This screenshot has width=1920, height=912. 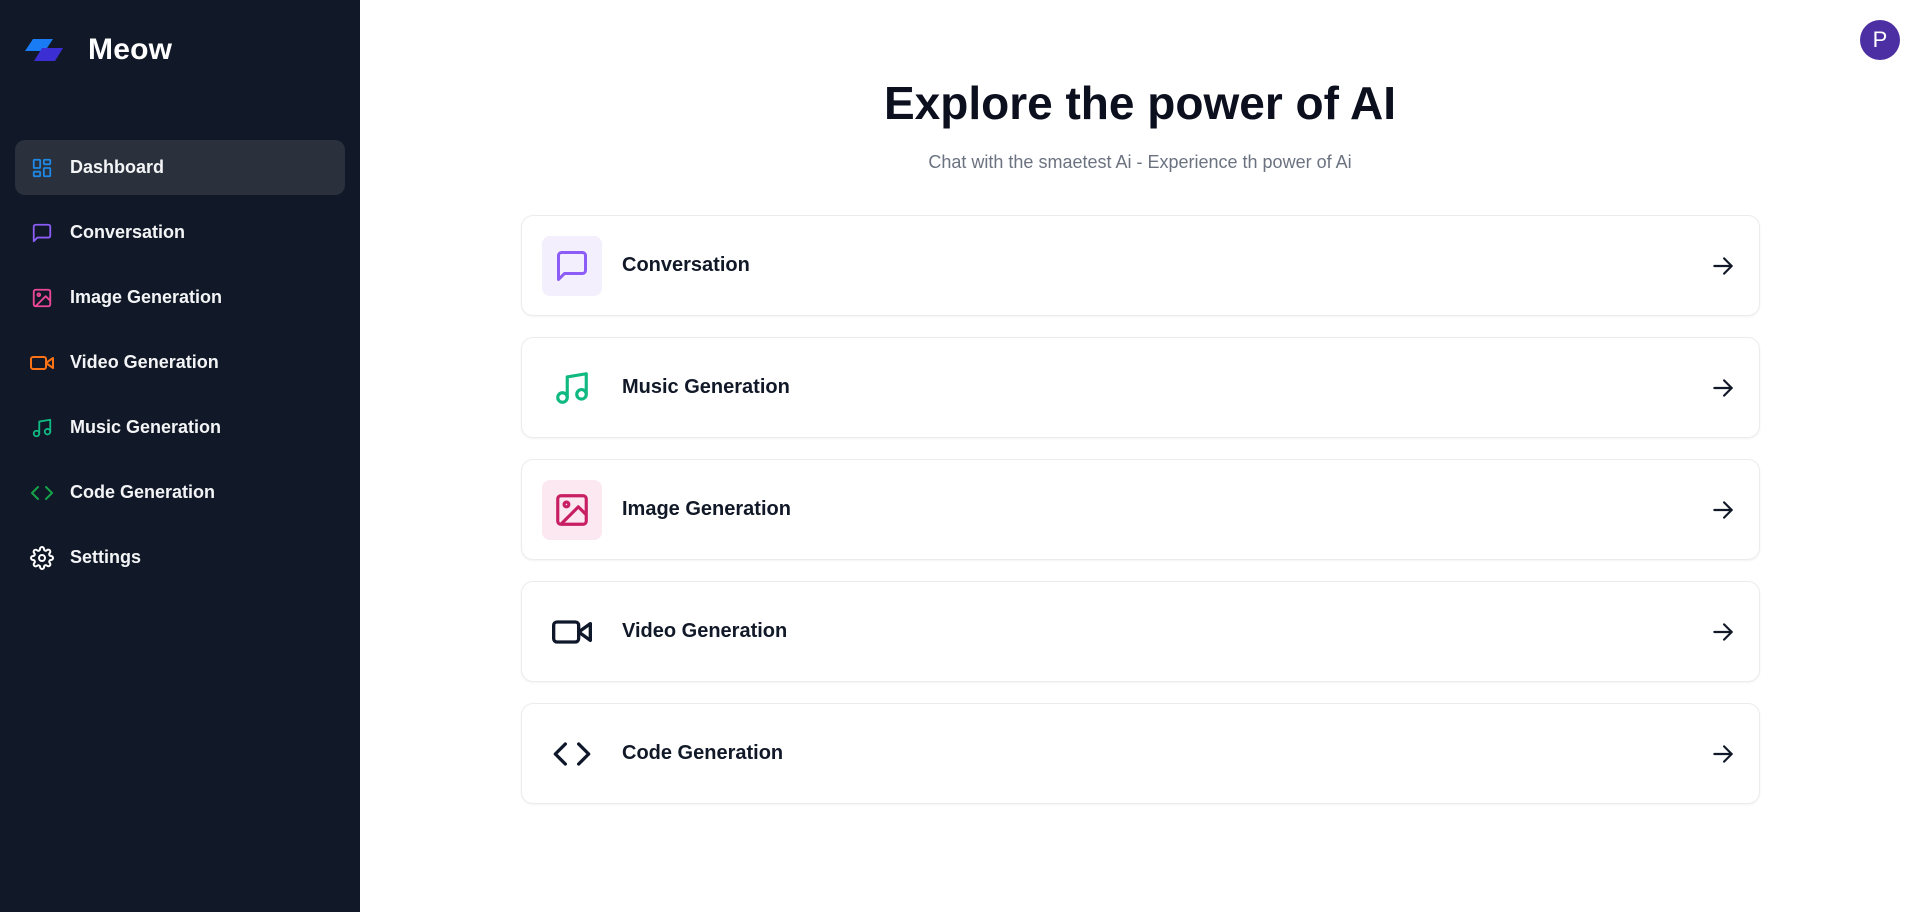 What do you see at coordinates (106, 557) in the screenshot?
I see `sidebar-item-label: Settings` at bounding box center [106, 557].